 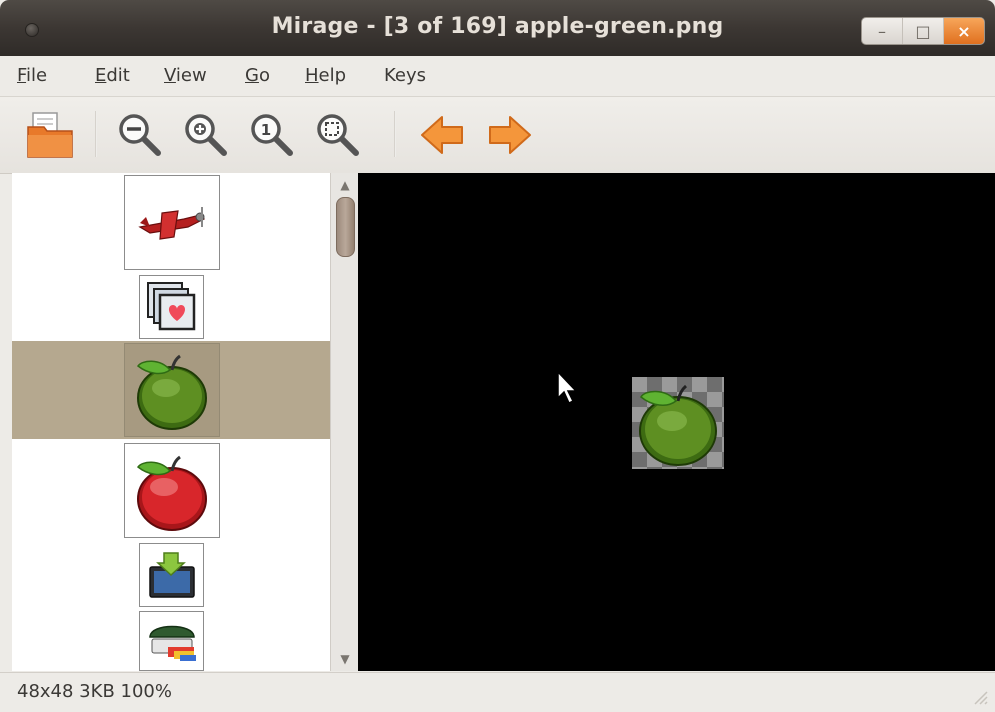 I want to click on apple-red-icon, so click(x=171, y=493).